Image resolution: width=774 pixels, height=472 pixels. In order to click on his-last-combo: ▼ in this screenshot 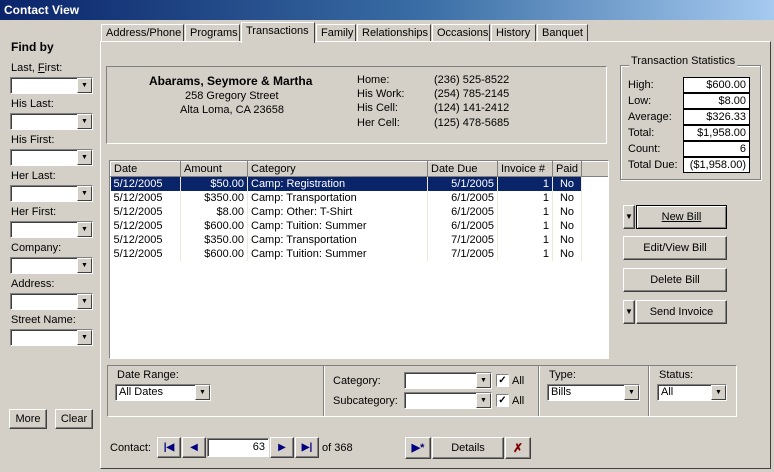, I will do `click(51, 121)`.